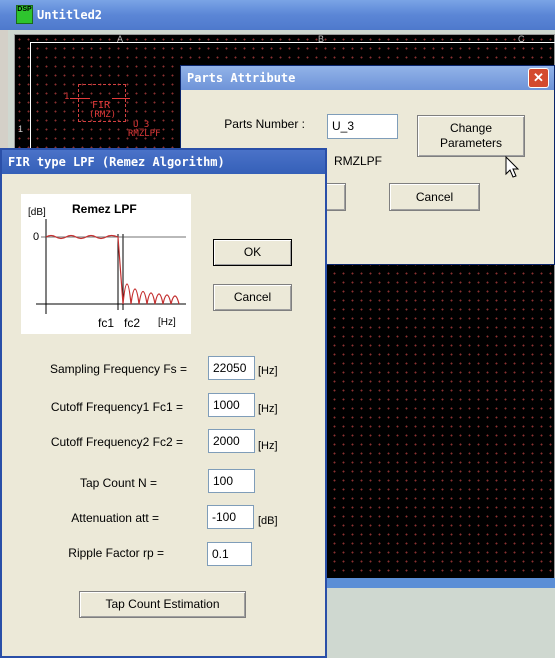 This screenshot has height=658, width=555. I want to click on column-label-b: B, so click(321, 39).